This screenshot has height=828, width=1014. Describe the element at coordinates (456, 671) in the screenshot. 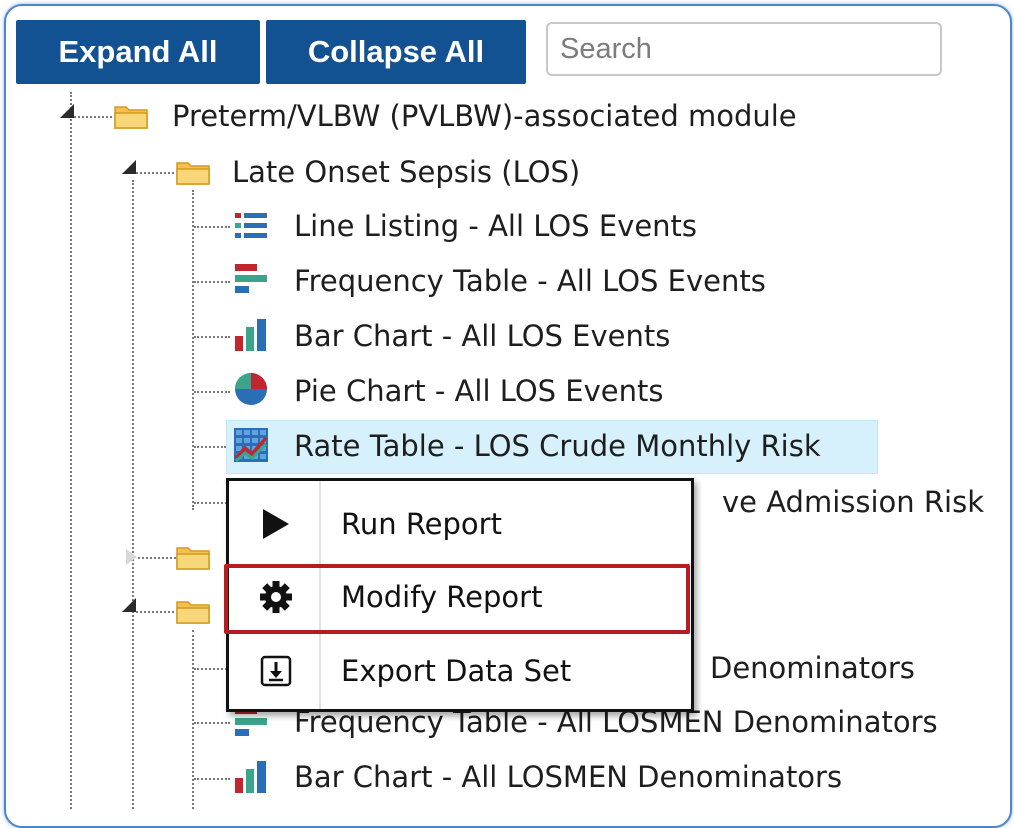

I see `menu-item-label: Export Data Set` at that location.